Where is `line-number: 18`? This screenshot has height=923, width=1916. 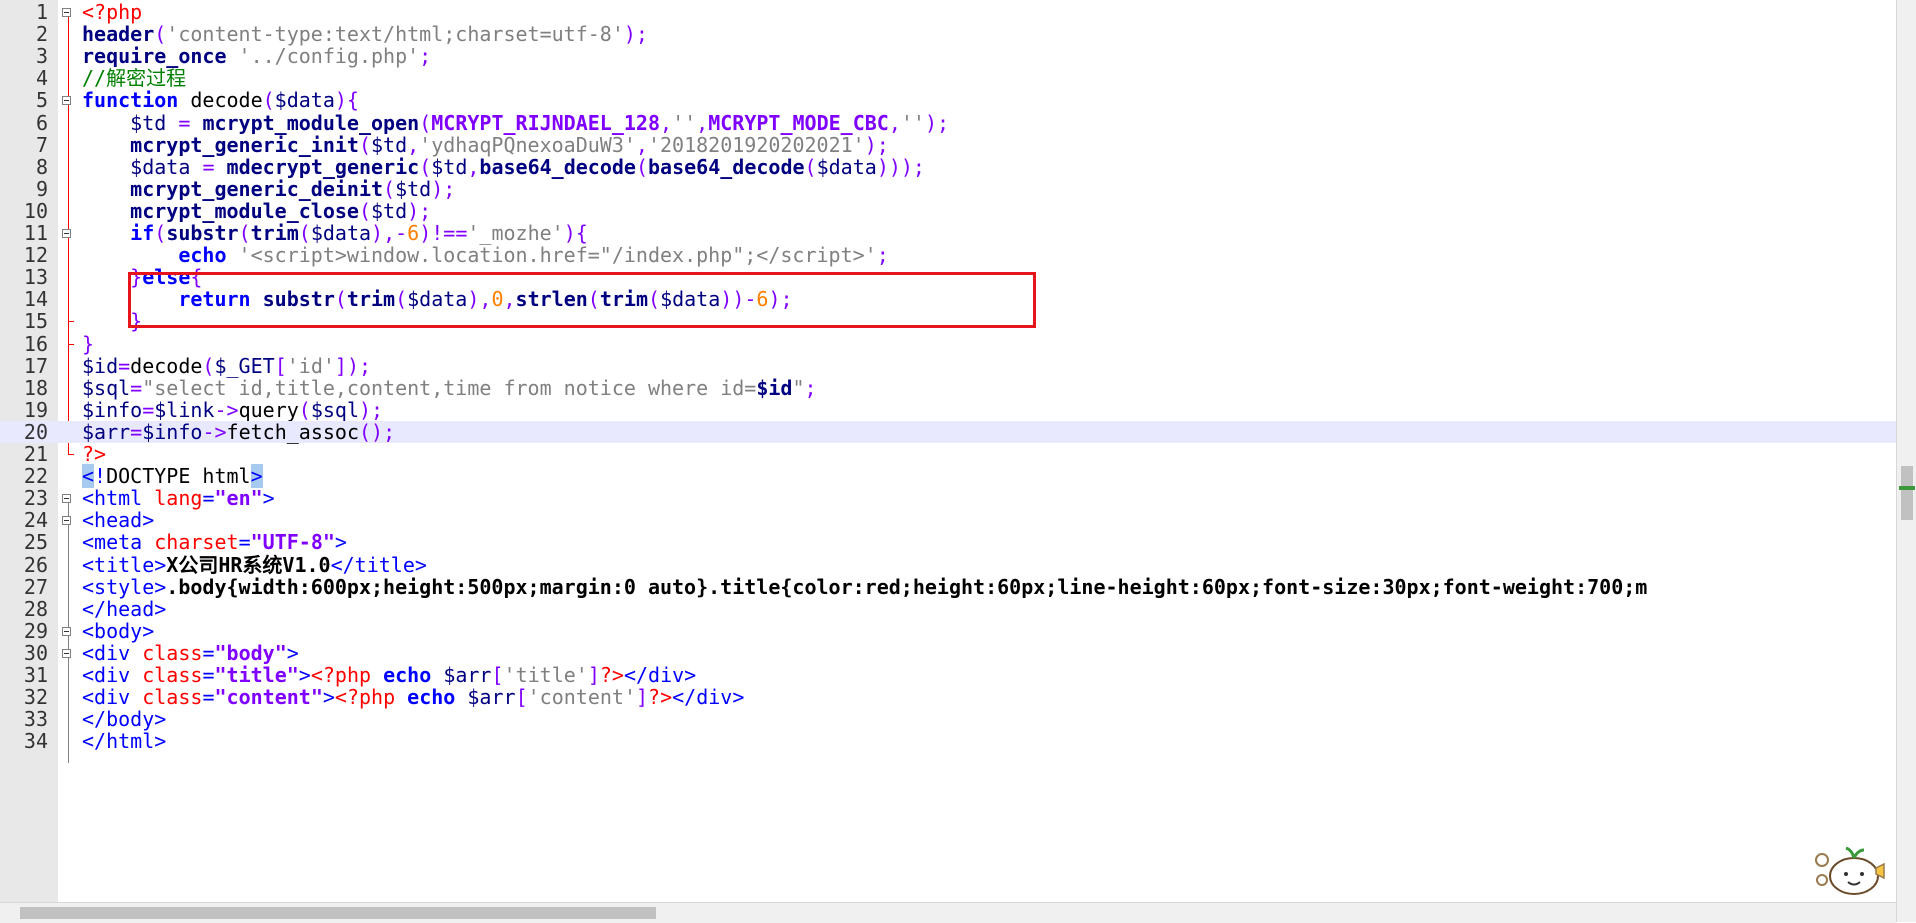
line-number: 18 is located at coordinates (35, 387).